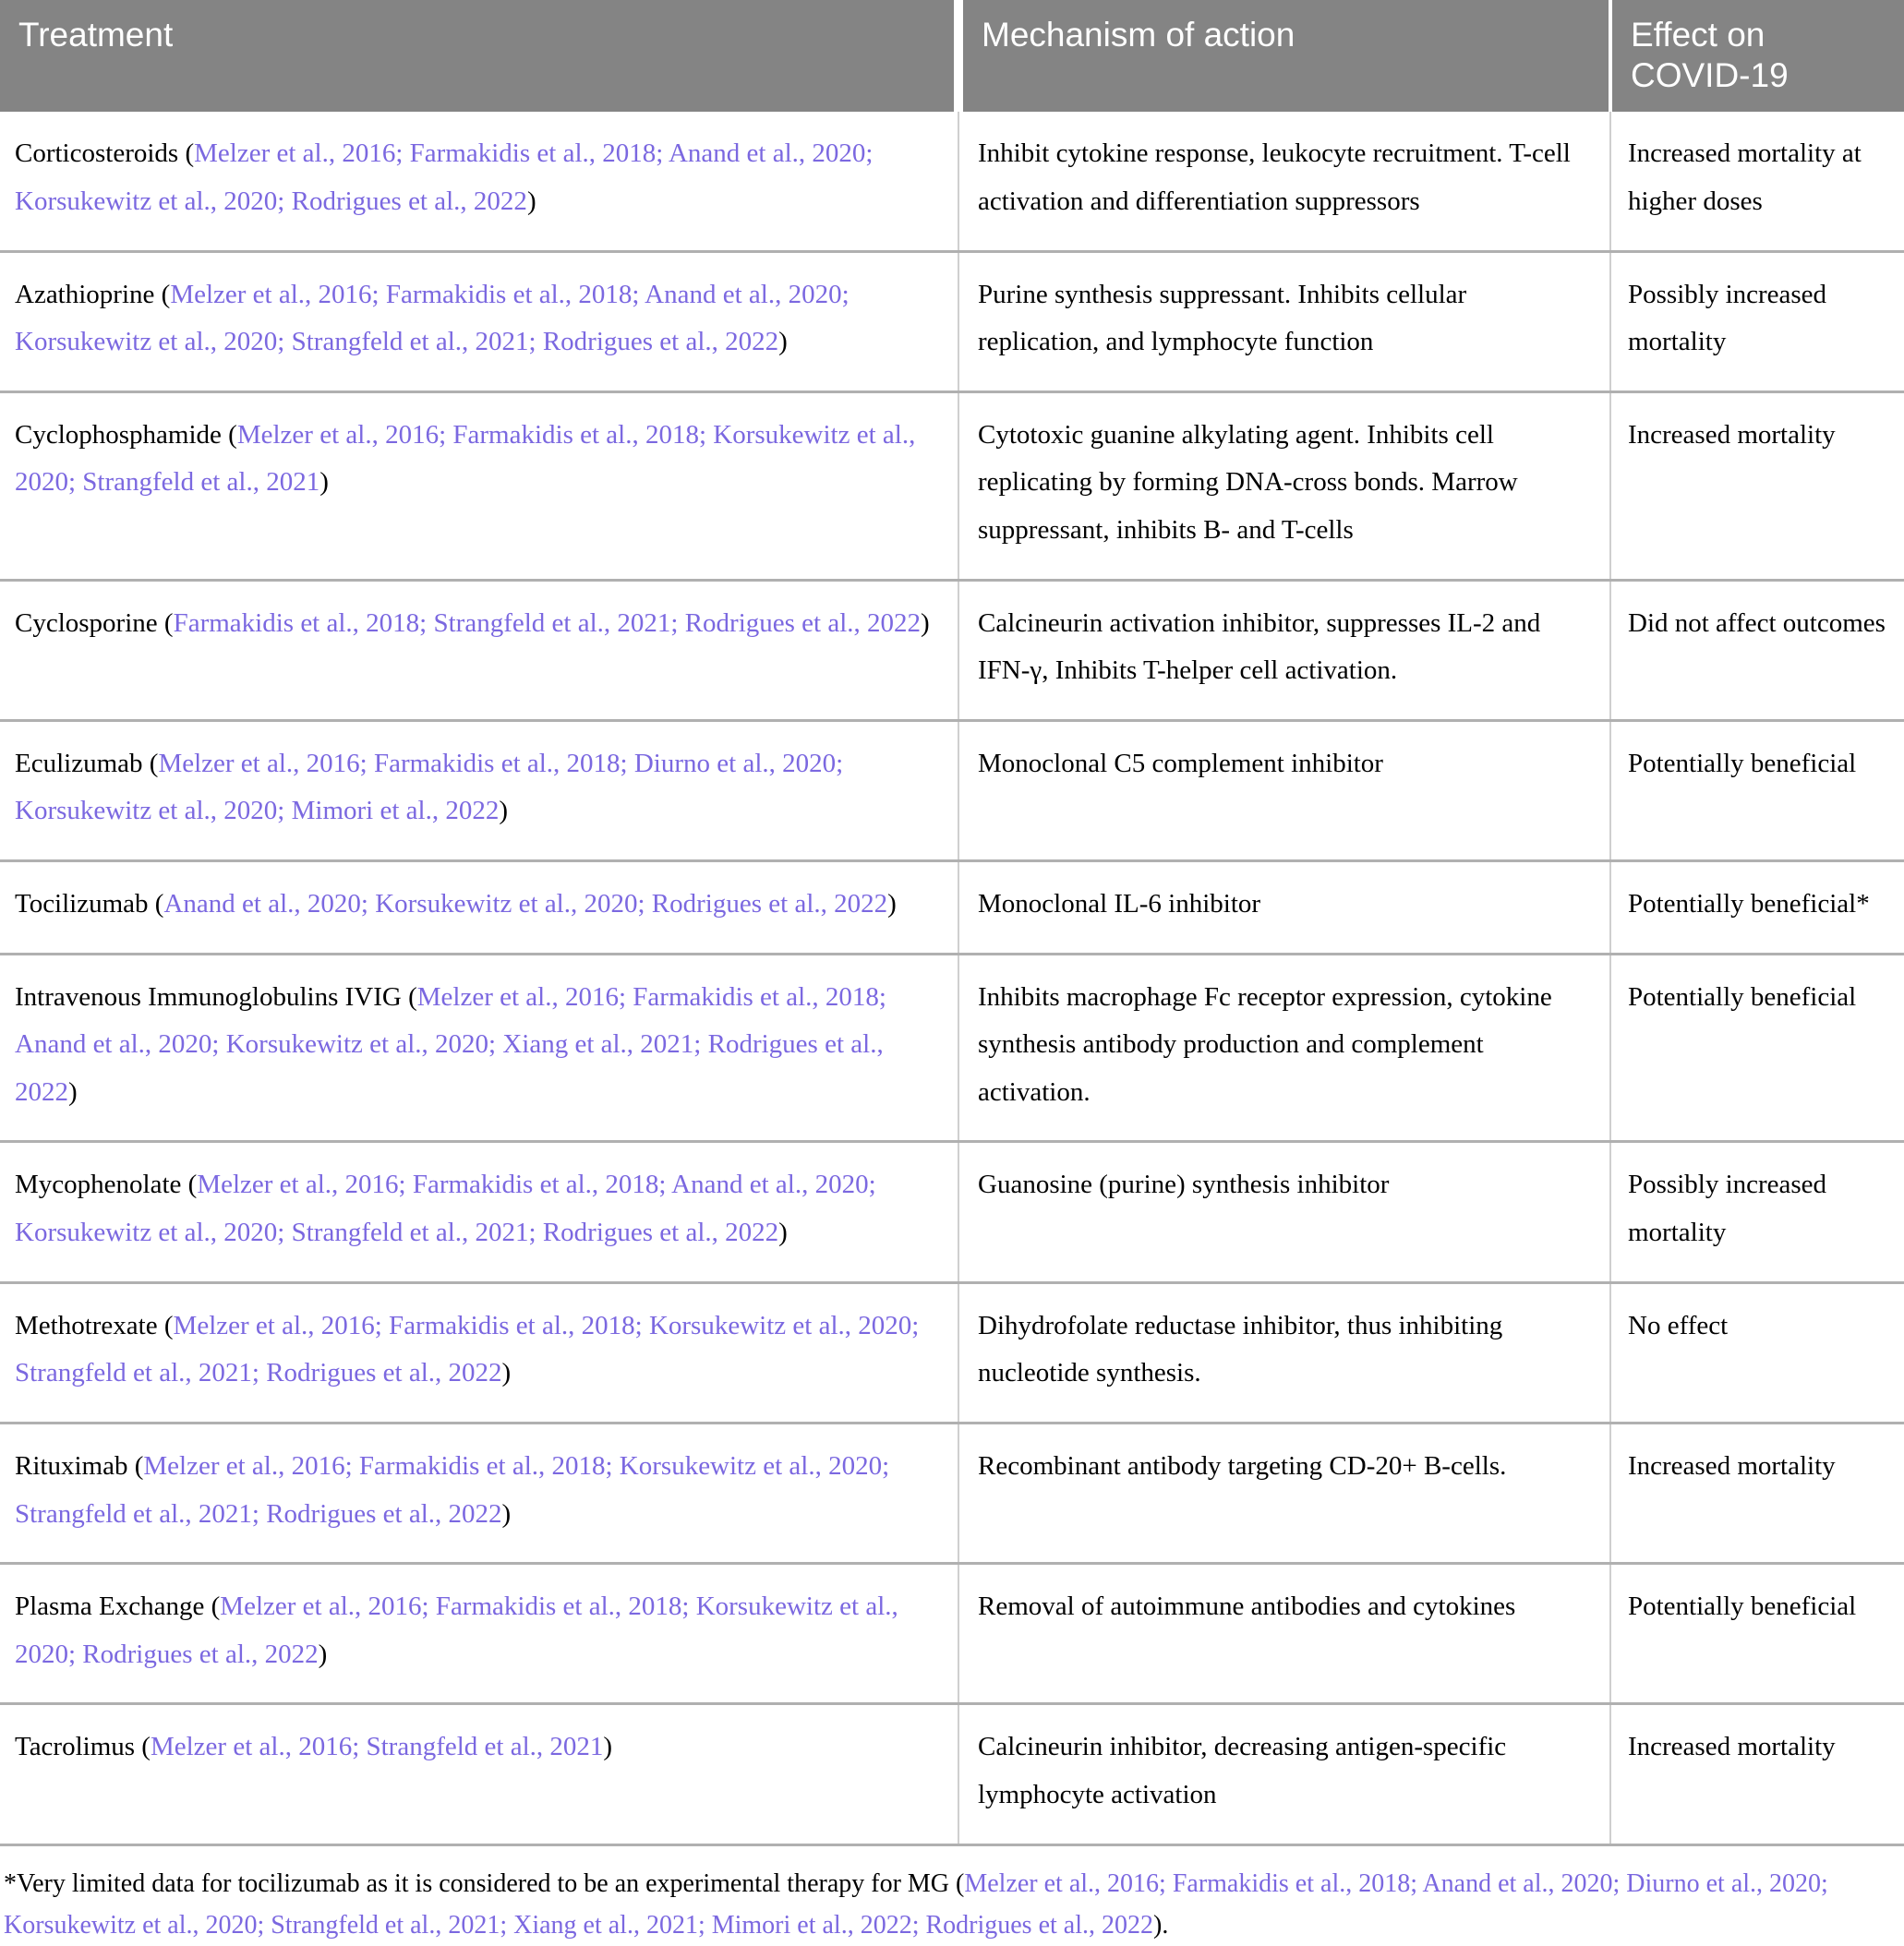 The image size is (1904, 1946). Describe the element at coordinates (75, 1465) in the screenshot. I see `treatment-name: Rituximab` at that location.